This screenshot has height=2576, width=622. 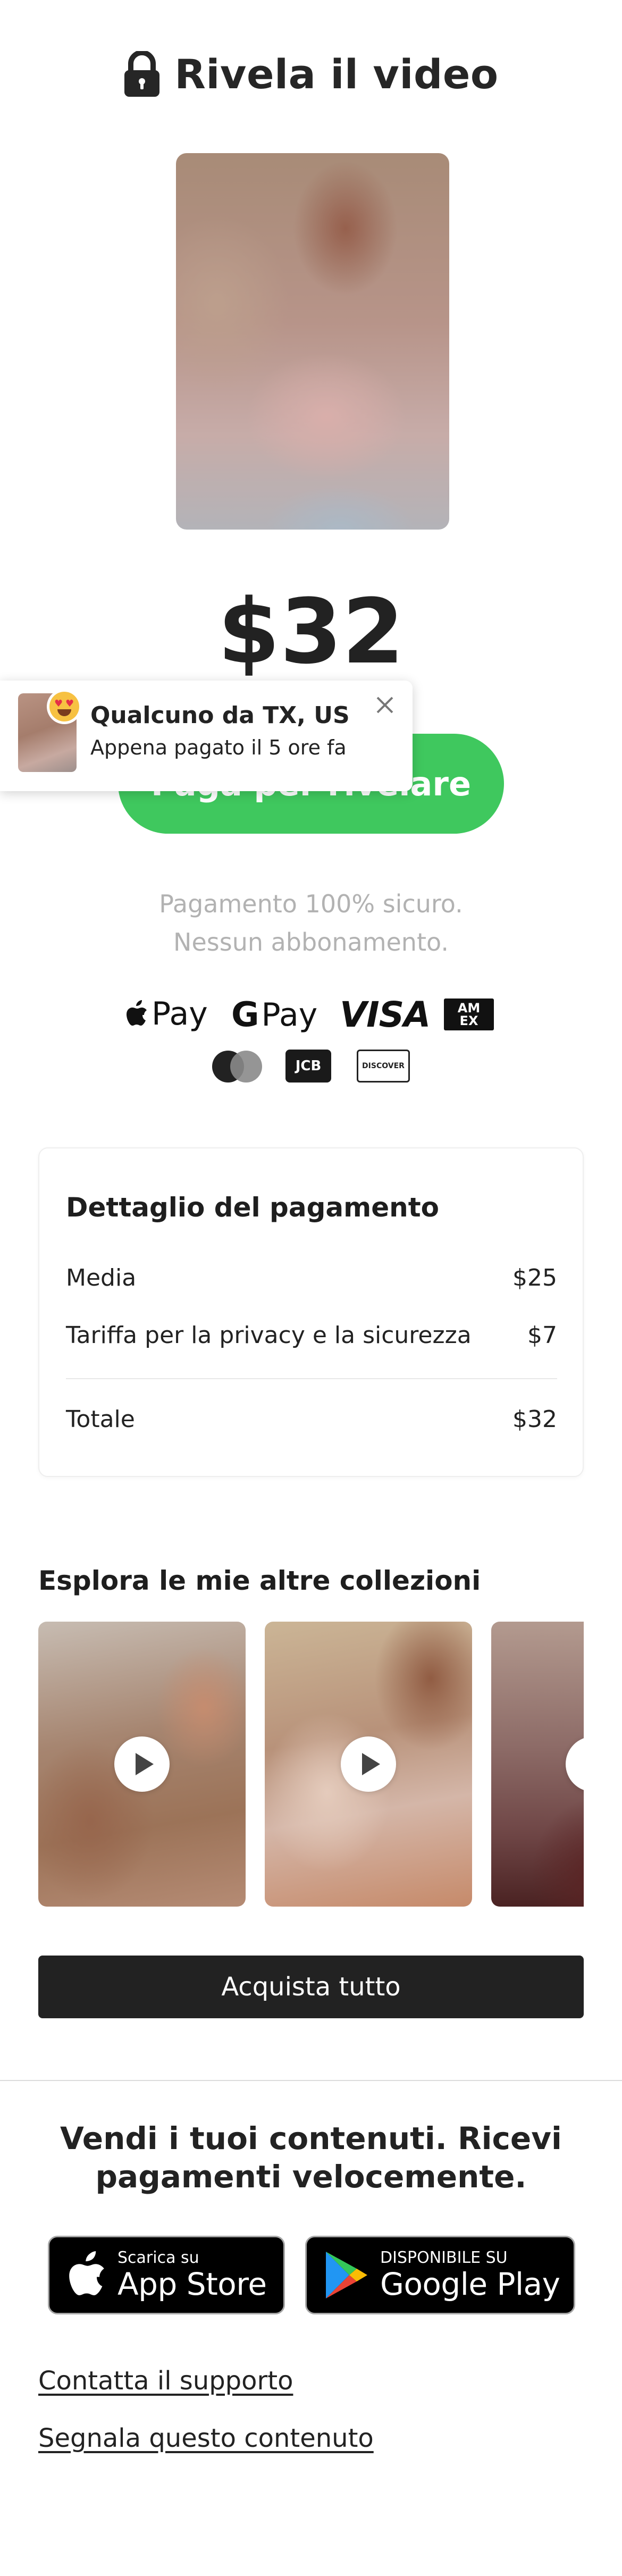 I want to click on details-divider, so click(x=312, y=1378).